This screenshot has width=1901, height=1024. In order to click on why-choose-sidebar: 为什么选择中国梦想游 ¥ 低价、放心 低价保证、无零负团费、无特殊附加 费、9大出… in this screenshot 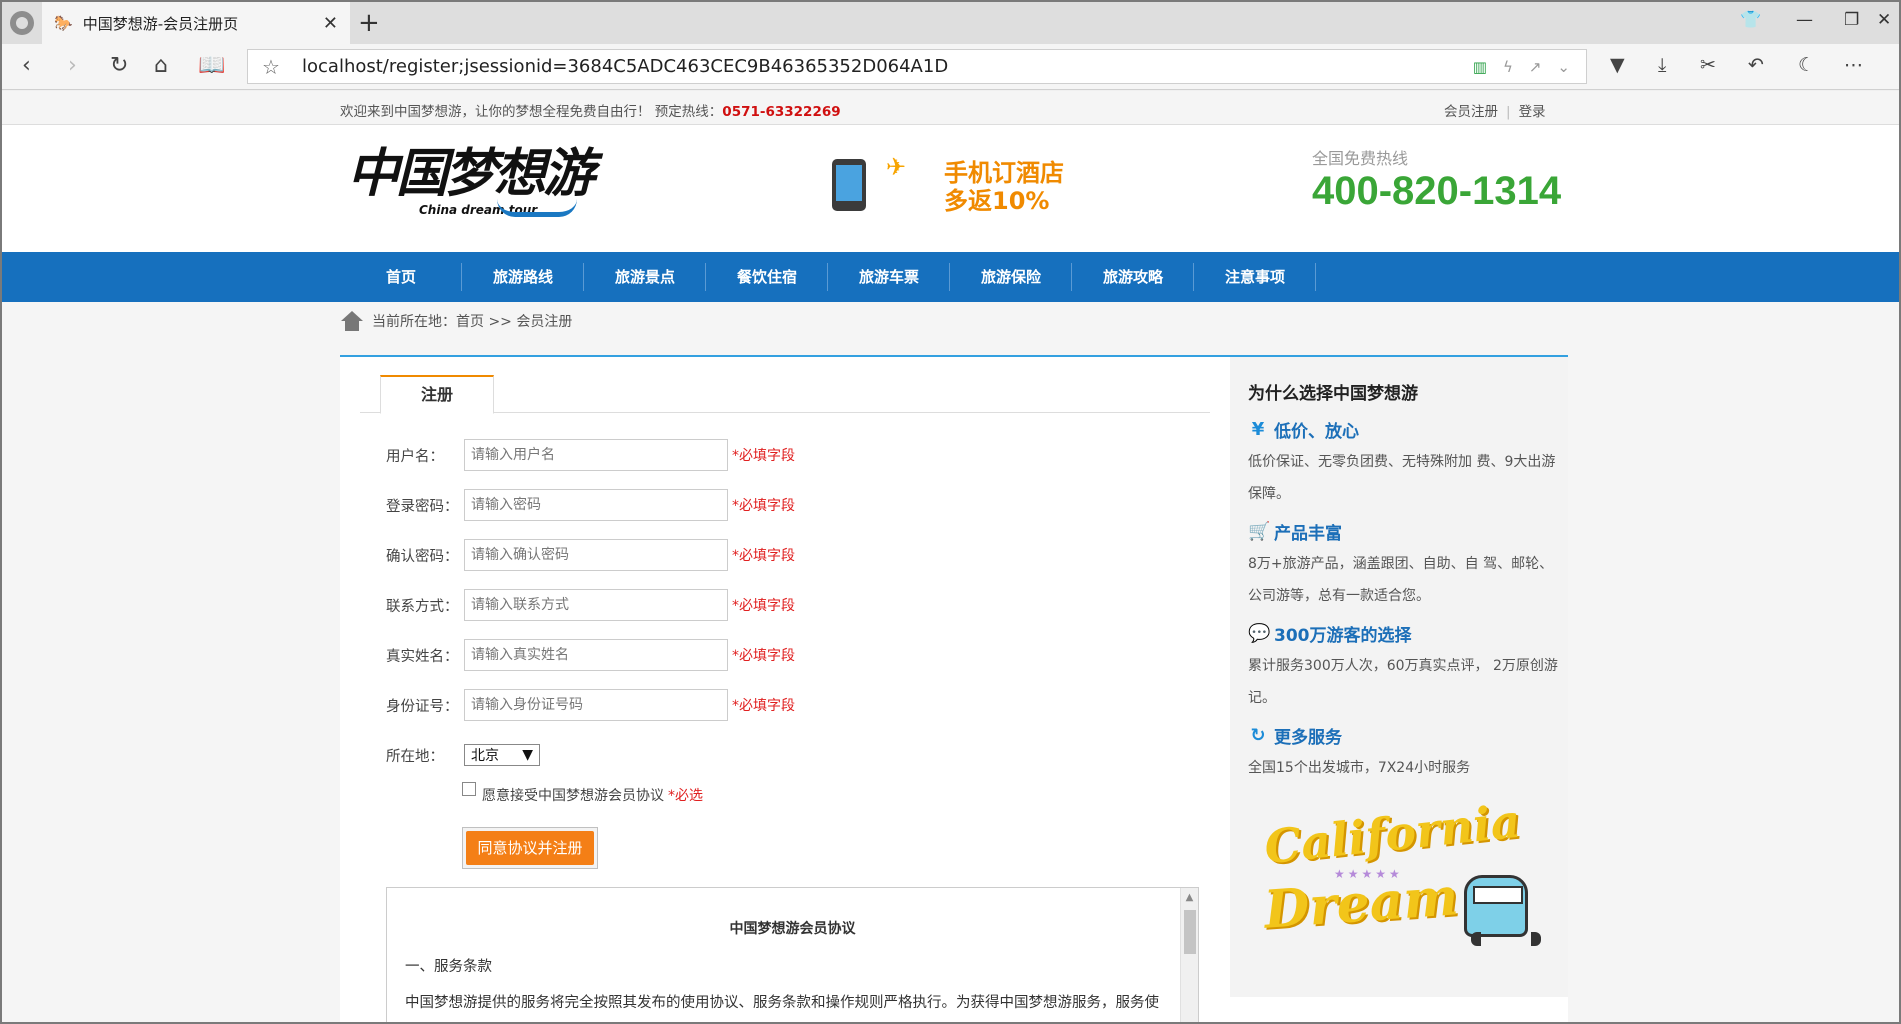, I will do `click(1399, 677)`.